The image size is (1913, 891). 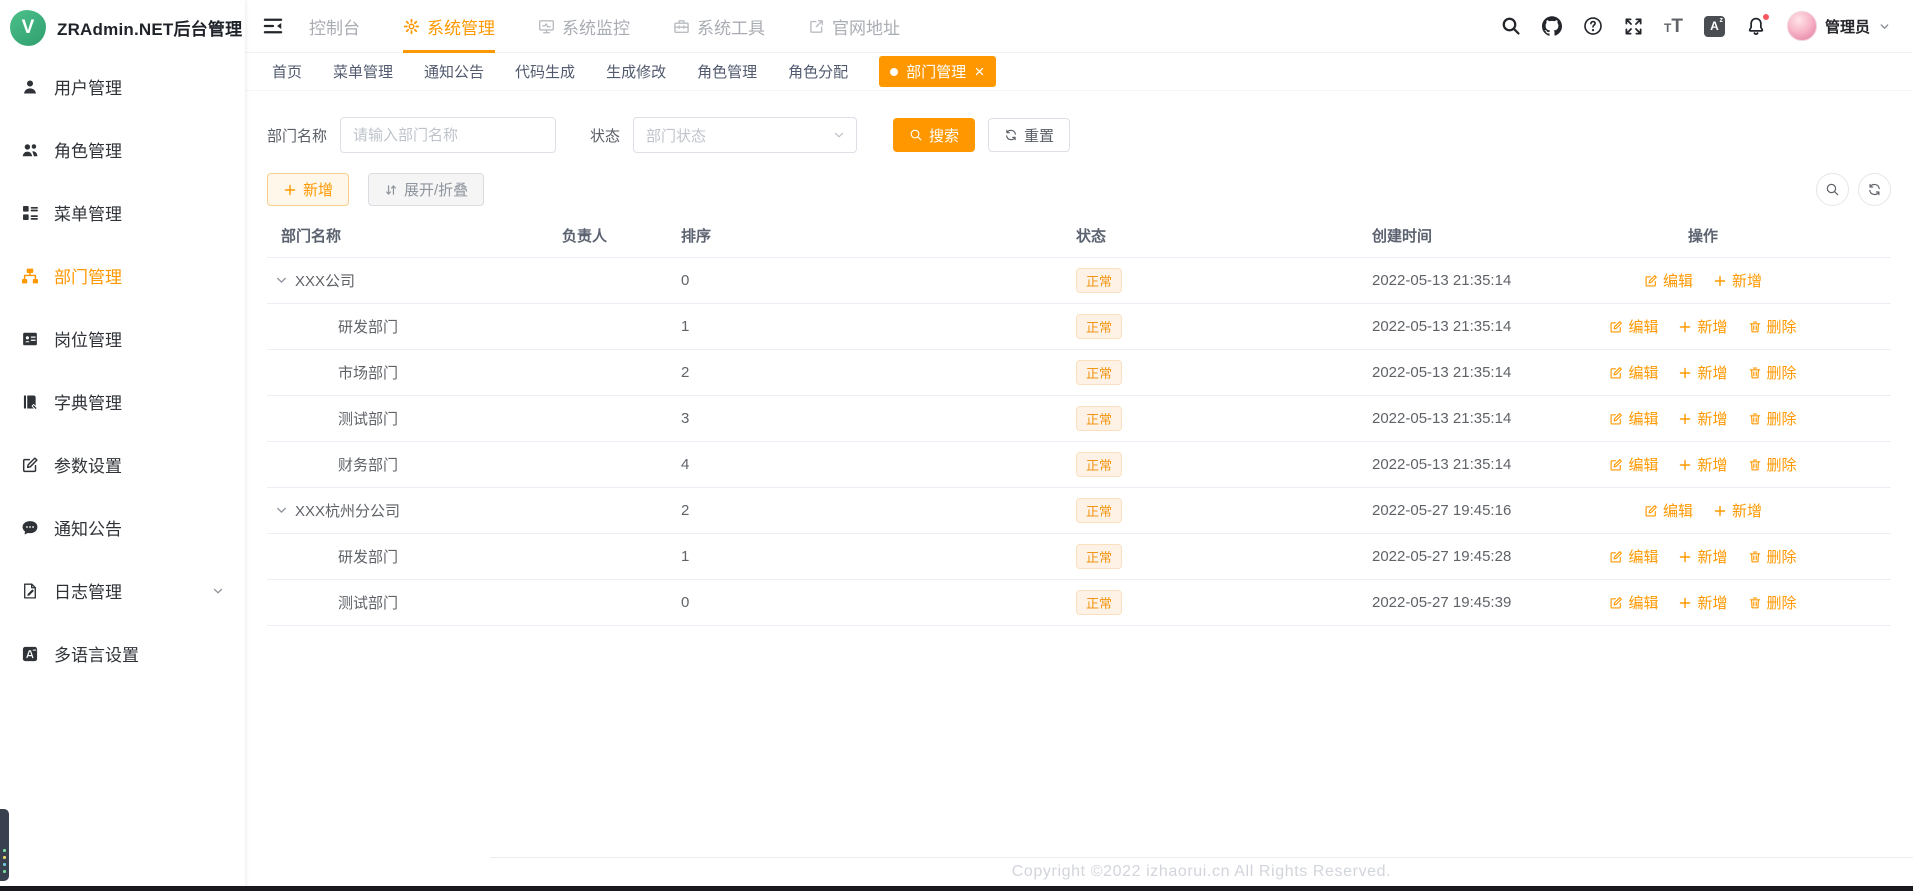 What do you see at coordinates (122, 464) in the screenshot?
I see `sidebar-item-参数设置: 参数设置` at bounding box center [122, 464].